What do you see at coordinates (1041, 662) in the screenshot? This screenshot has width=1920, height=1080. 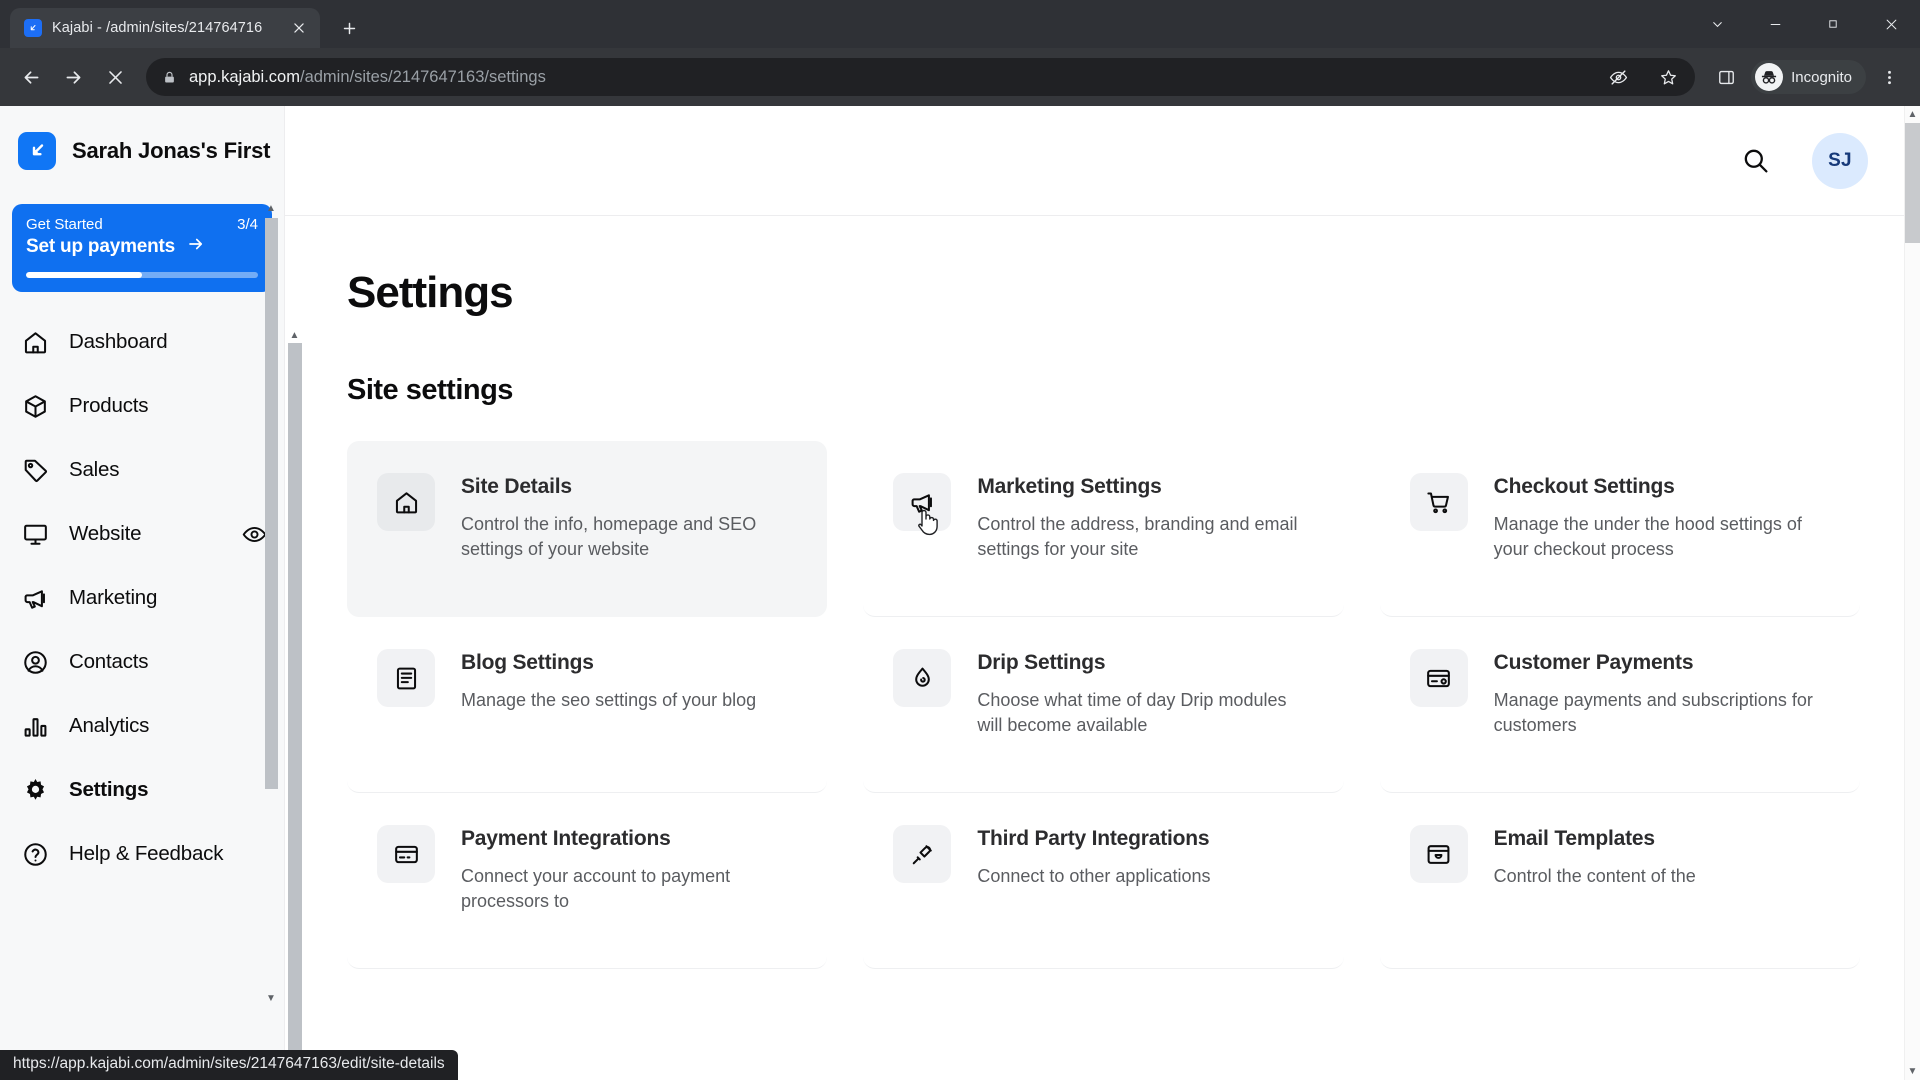 I see `card-title: Drip Settings` at bounding box center [1041, 662].